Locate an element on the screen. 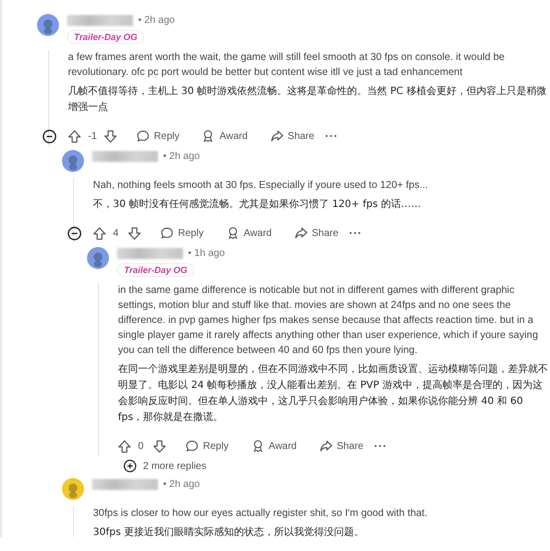 The image size is (550, 551). more-replies-link: 2 more replies is located at coordinates (164, 466).